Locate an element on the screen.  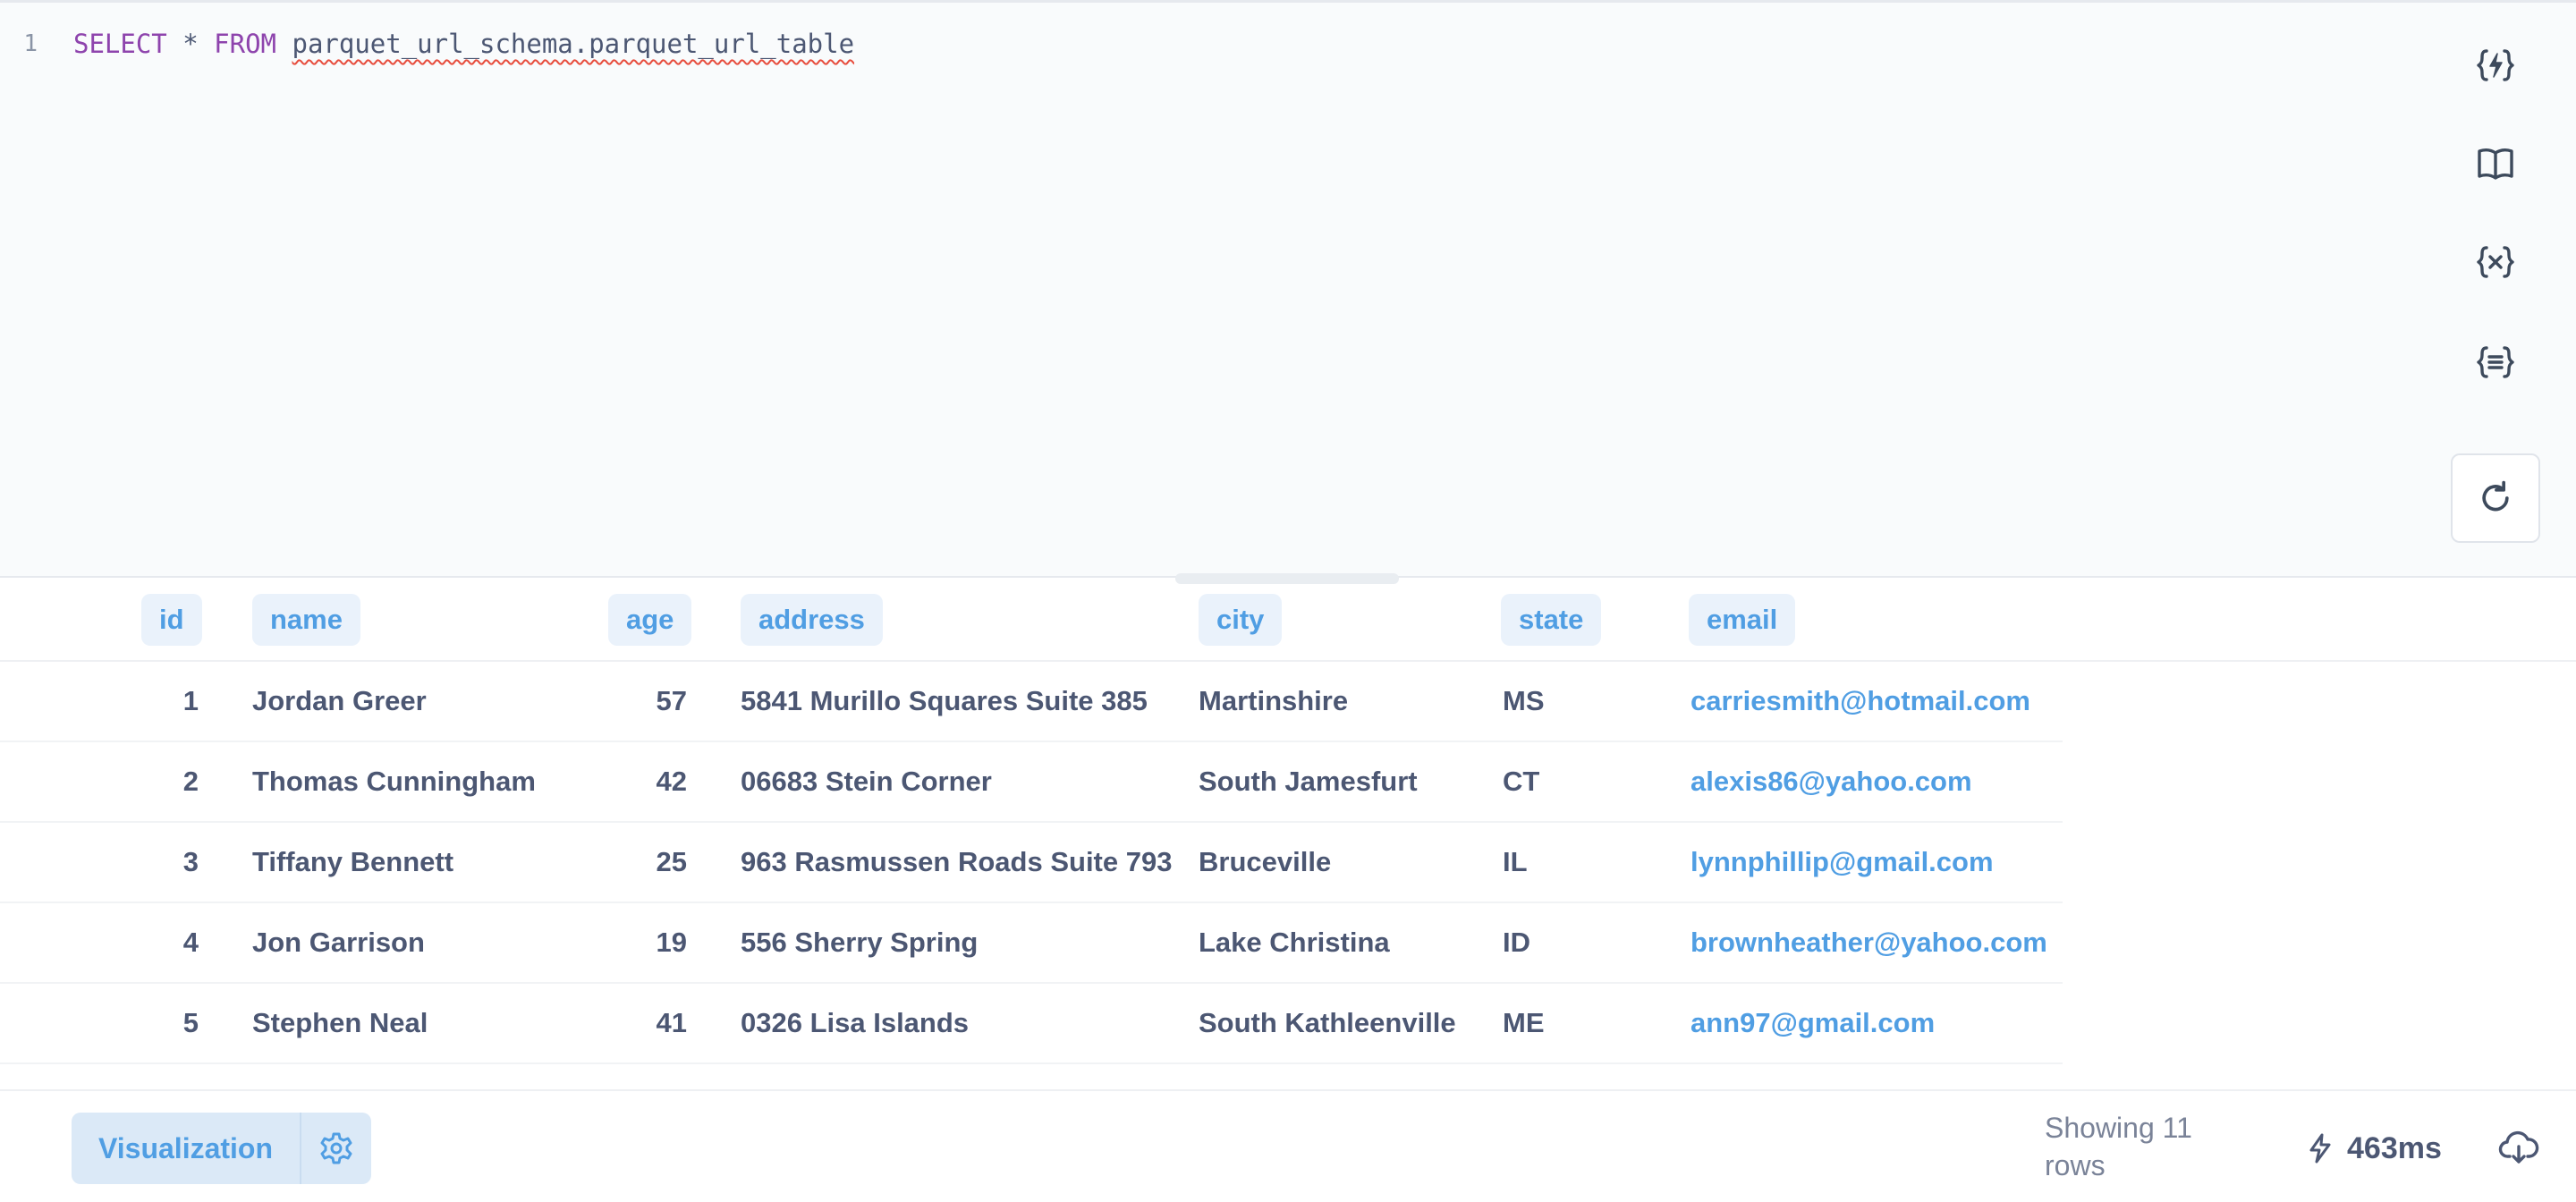
column-header-name: name is located at coordinates (306, 620).